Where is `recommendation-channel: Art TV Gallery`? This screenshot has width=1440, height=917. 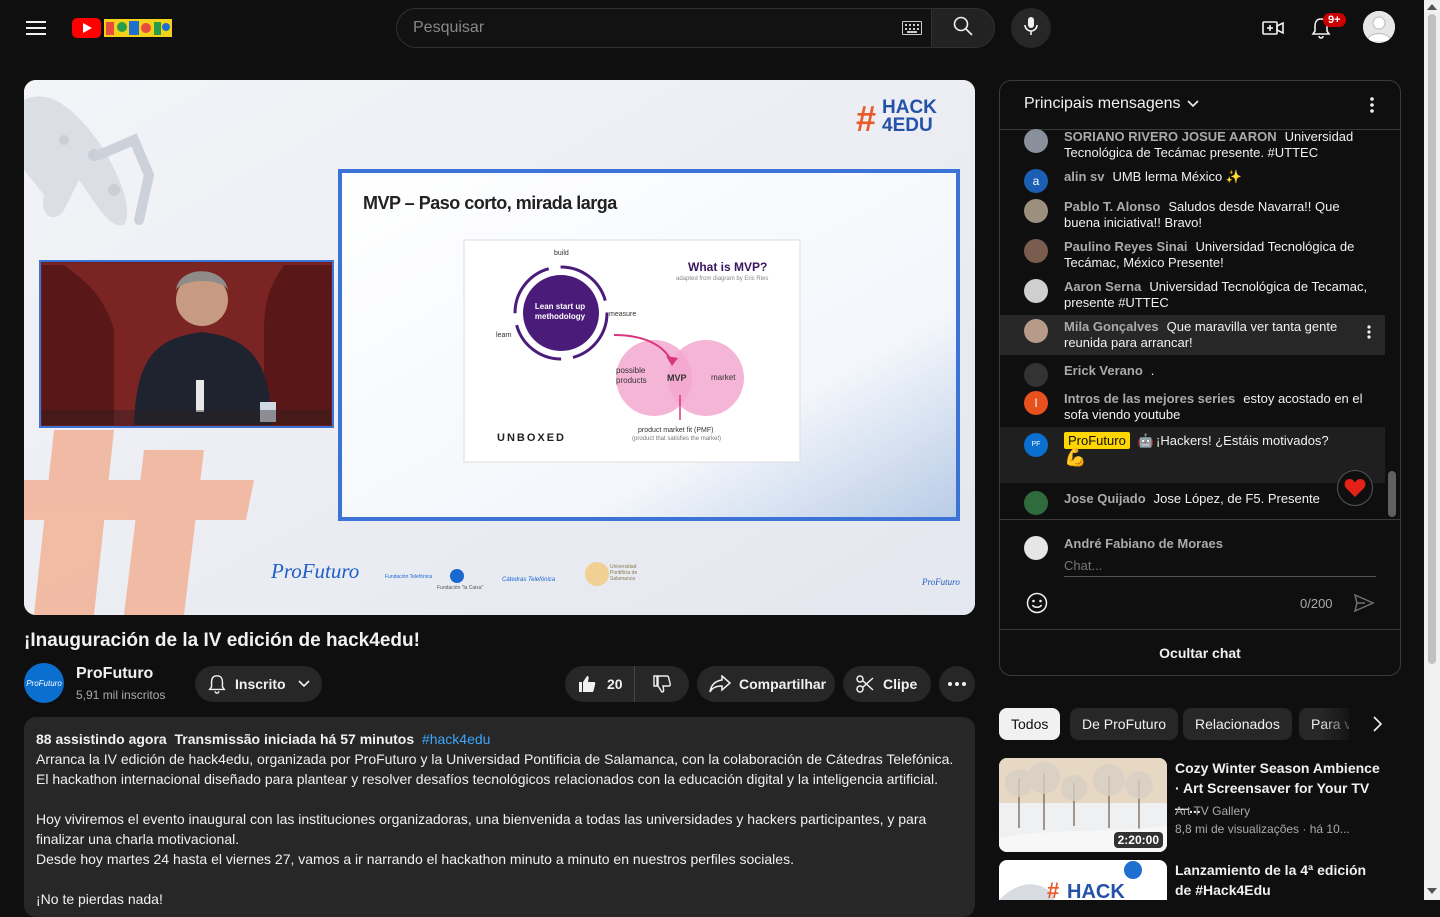 recommendation-channel: Art TV Gallery is located at coordinates (1212, 811).